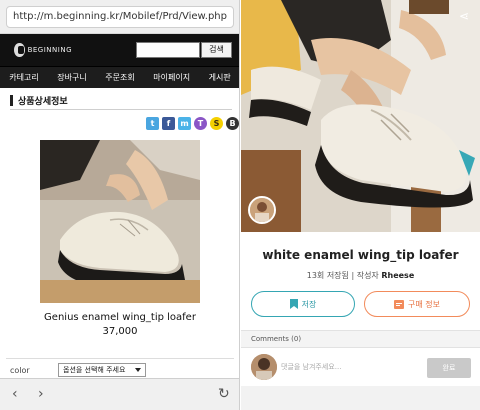 Image resolution: width=480 pixels, height=410 pixels. Describe the element at coordinates (327, 275) in the screenshot. I see `save-count: 13회 저장됨` at that location.